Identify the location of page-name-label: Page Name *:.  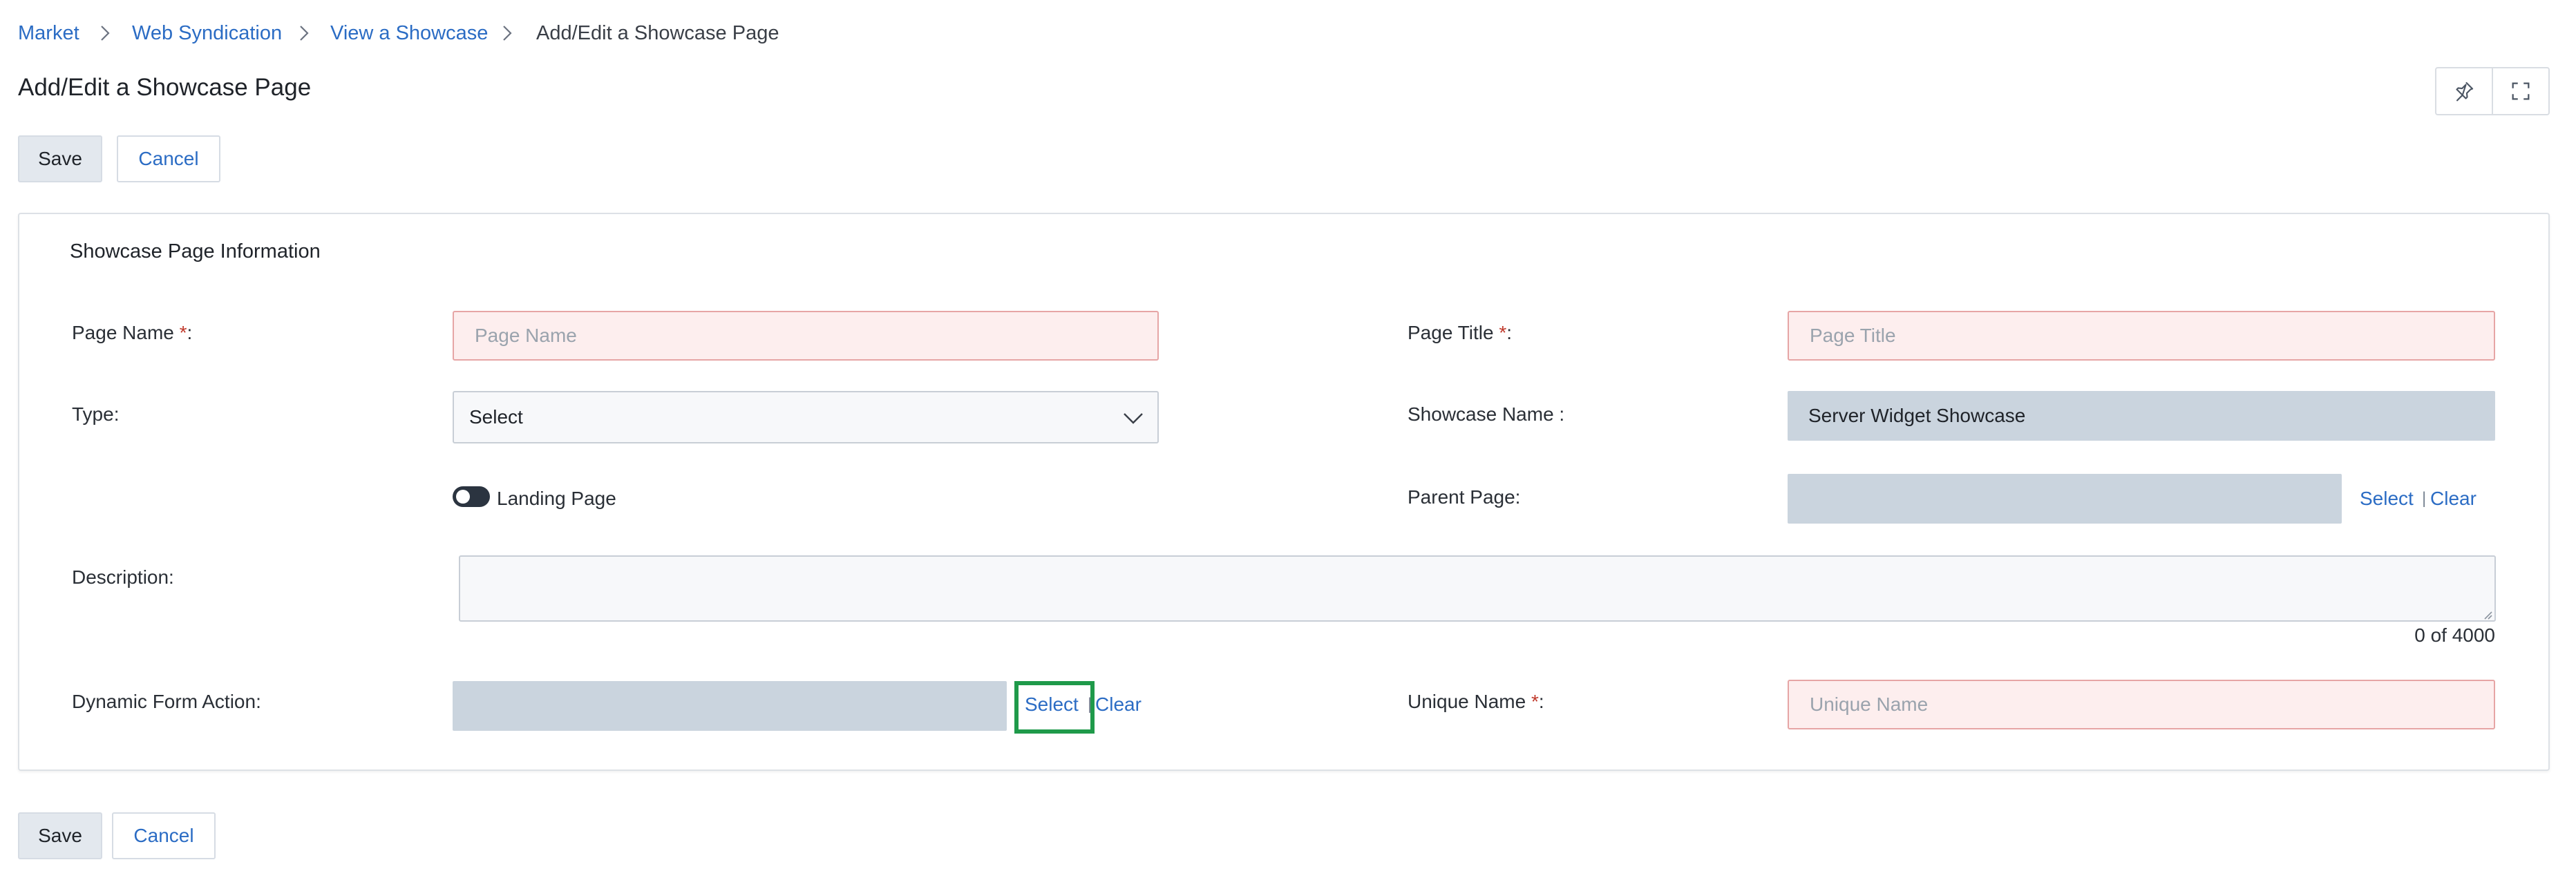
(132, 332).